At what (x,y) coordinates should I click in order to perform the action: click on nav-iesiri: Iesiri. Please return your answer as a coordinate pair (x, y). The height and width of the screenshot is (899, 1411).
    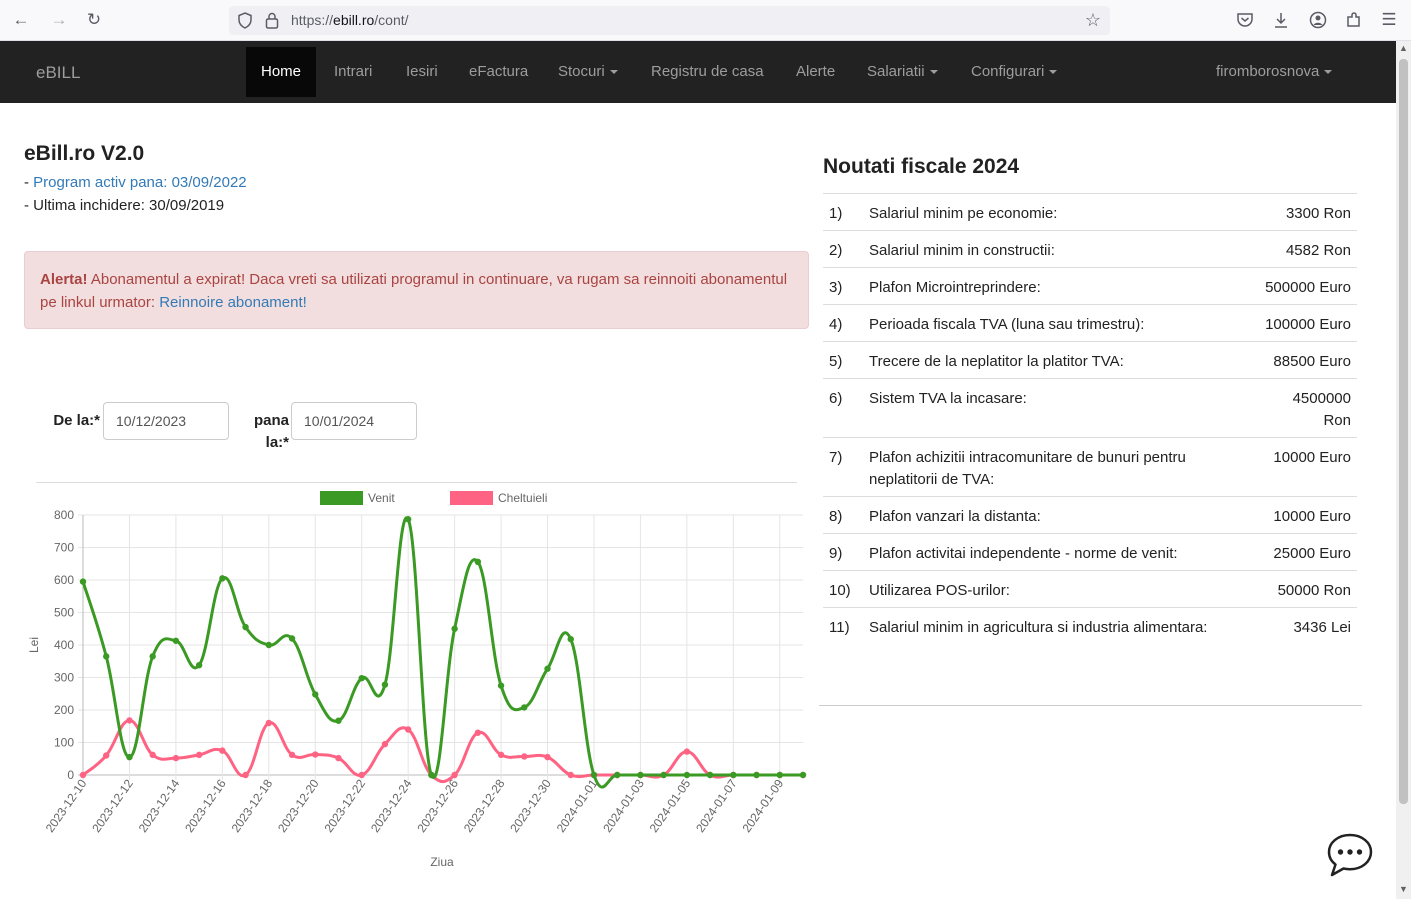
    Looking at the image, I should click on (422, 72).